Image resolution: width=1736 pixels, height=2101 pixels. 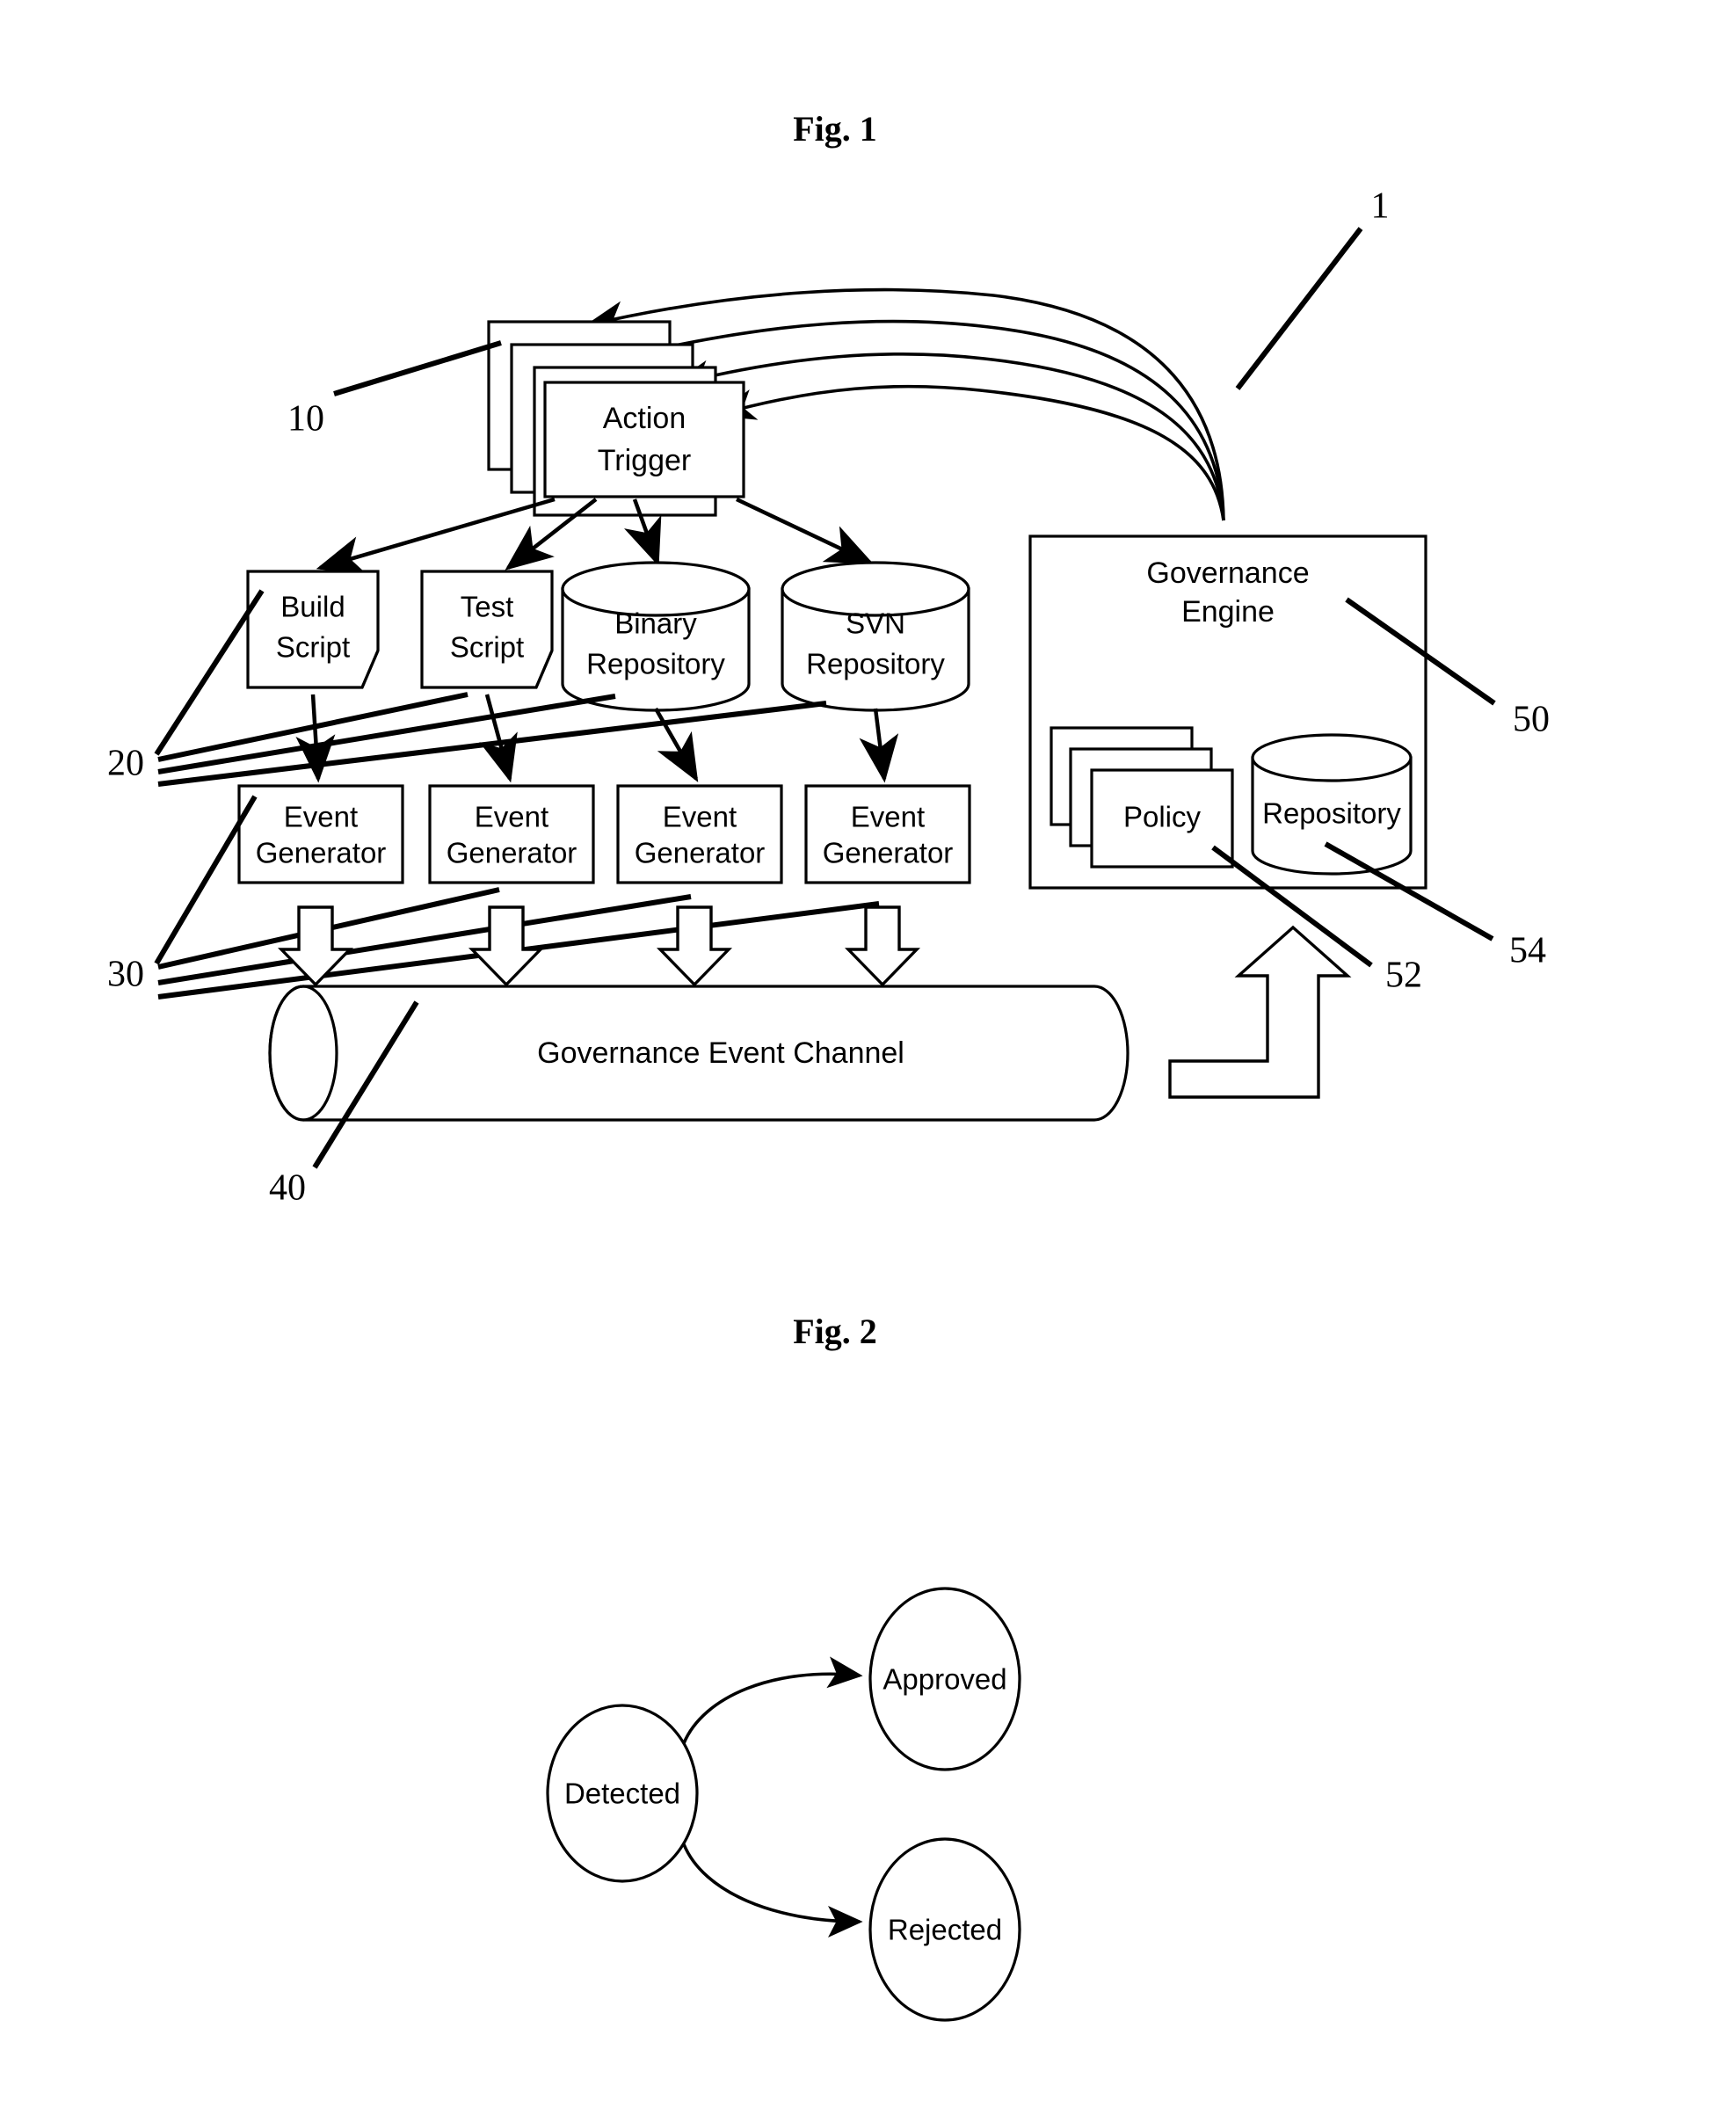 I want to click on lead-line-20-c, so click(x=386, y=734).